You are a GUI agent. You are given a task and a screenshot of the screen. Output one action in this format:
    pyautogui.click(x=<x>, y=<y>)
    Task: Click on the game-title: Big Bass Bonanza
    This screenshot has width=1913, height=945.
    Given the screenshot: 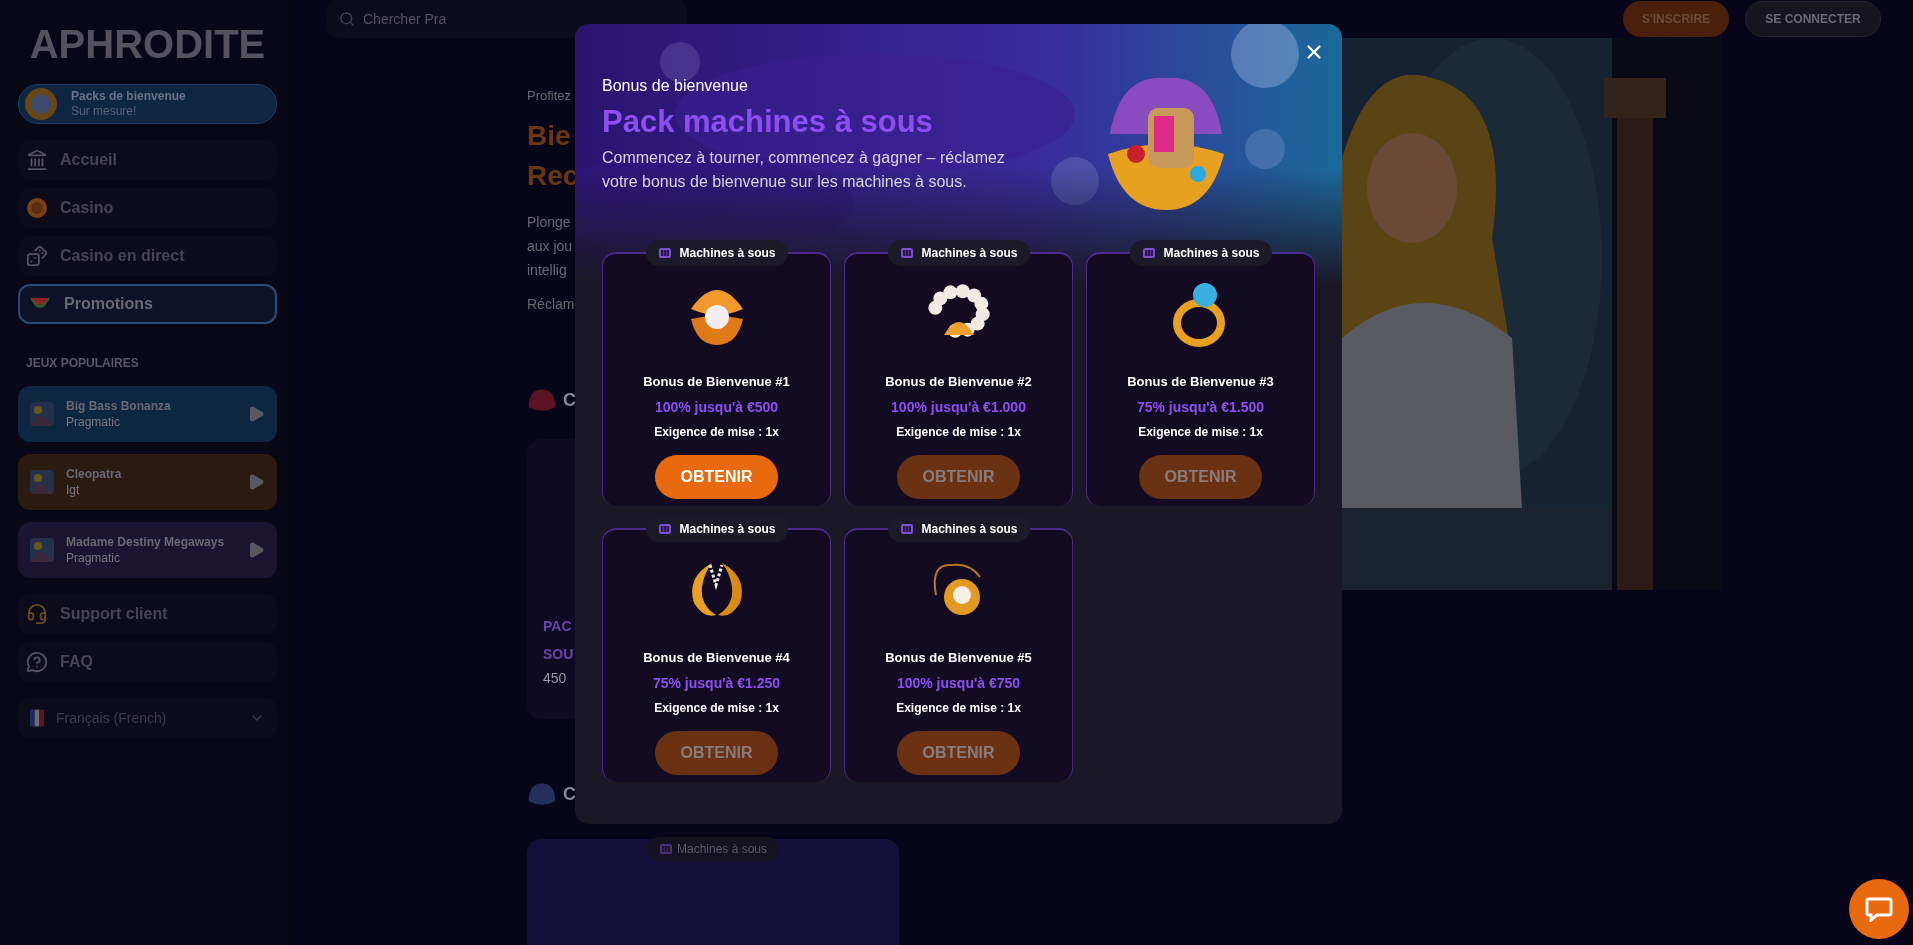 What is the action you would take?
    pyautogui.click(x=119, y=406)
    